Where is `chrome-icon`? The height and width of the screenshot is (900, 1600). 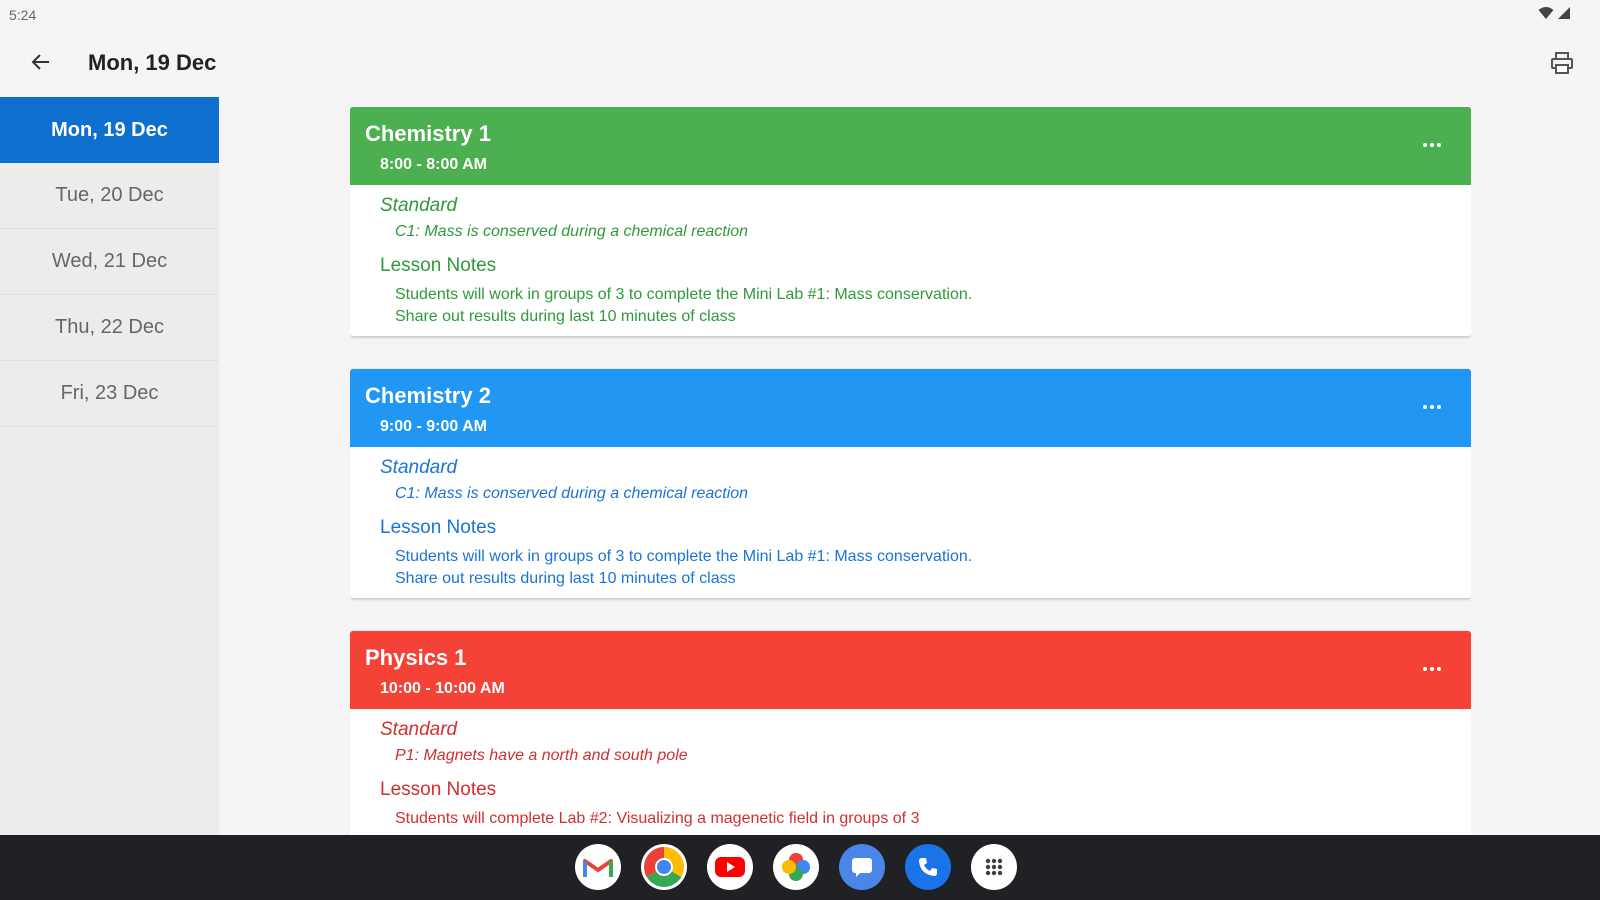 chrome-icon is located at coordinates (664, 867).